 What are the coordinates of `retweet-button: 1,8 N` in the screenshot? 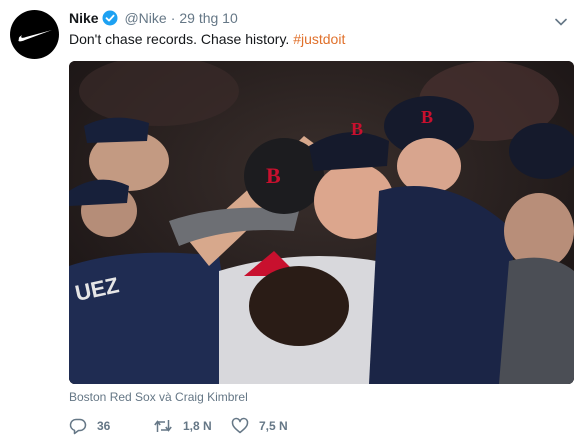 It's located at (192, 426).